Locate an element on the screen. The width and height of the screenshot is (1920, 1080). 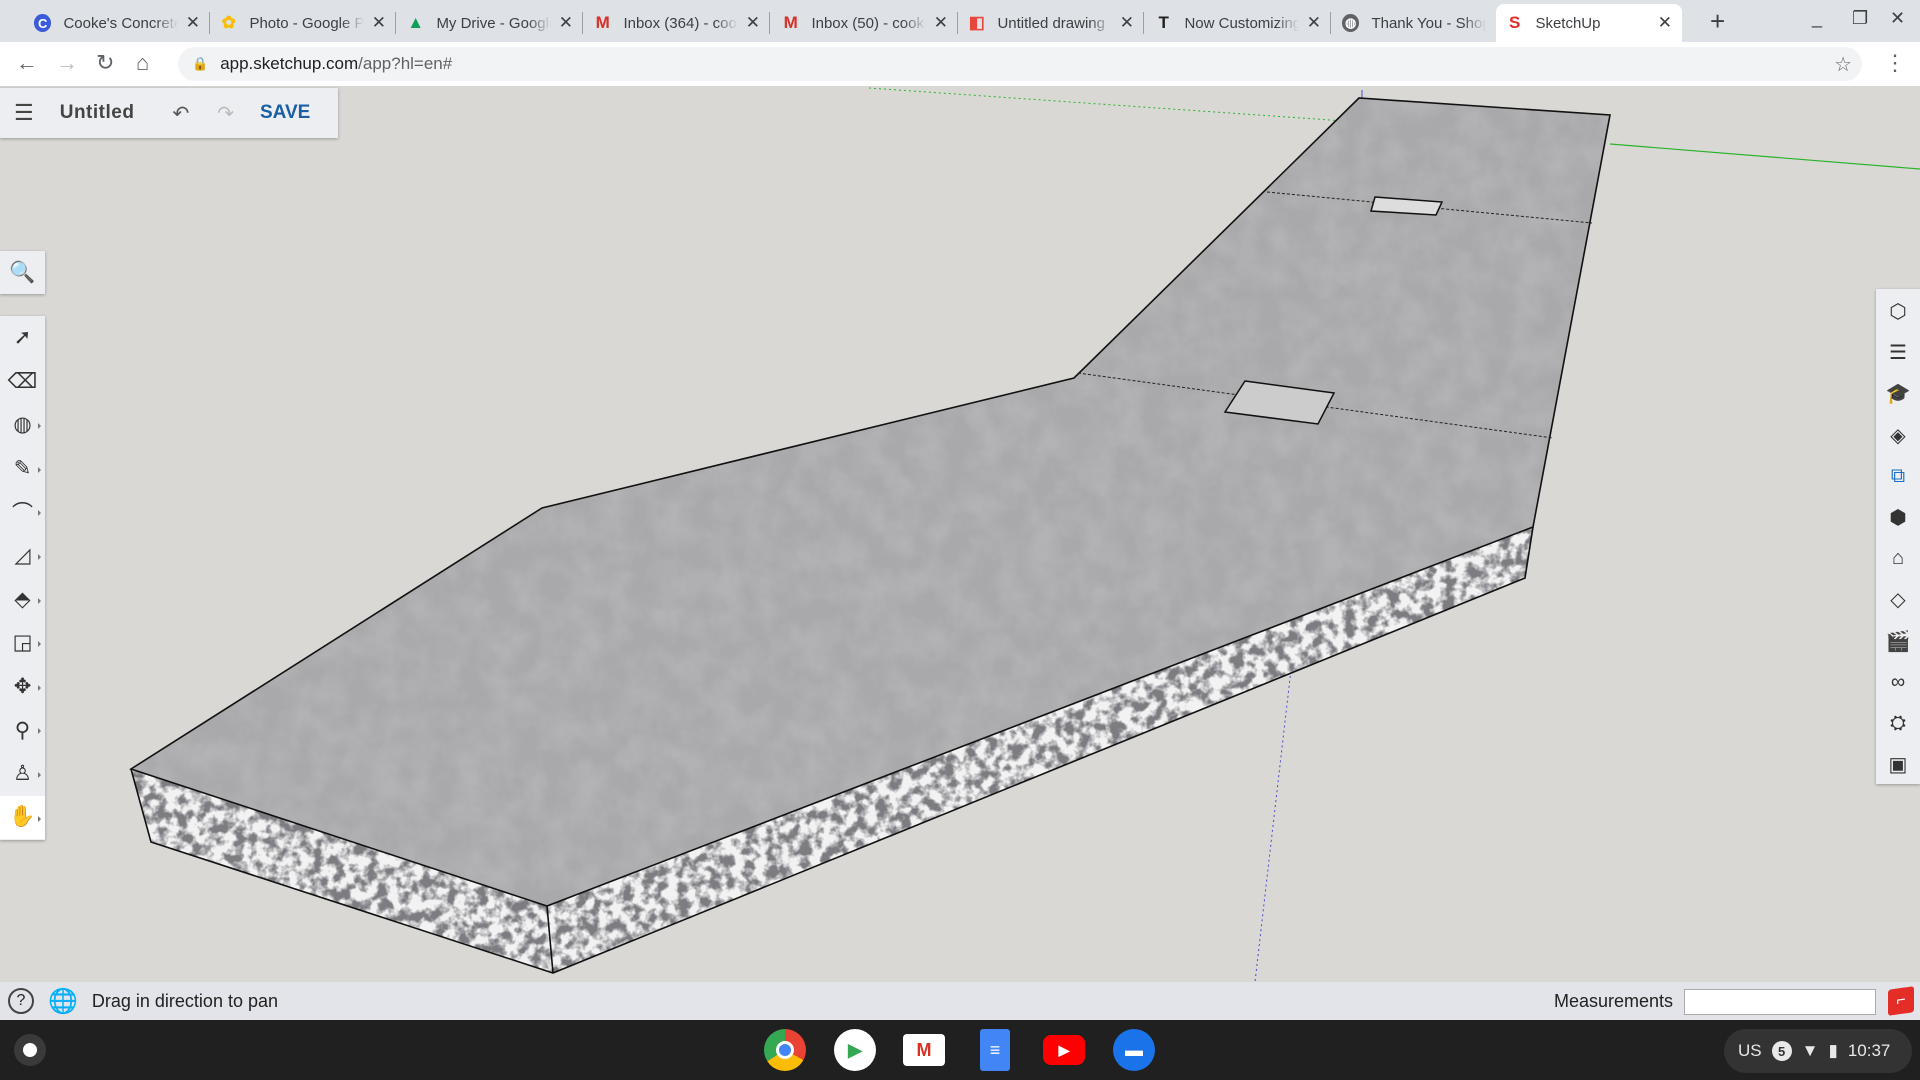
redo-icon: ↷ is located at coordinates (225, 113).